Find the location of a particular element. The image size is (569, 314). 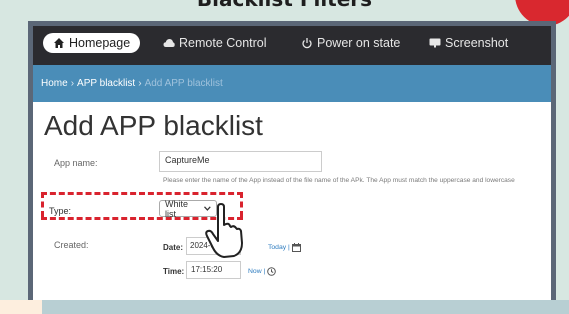

app-name-label: App name: is located at coordinates (76, 163).